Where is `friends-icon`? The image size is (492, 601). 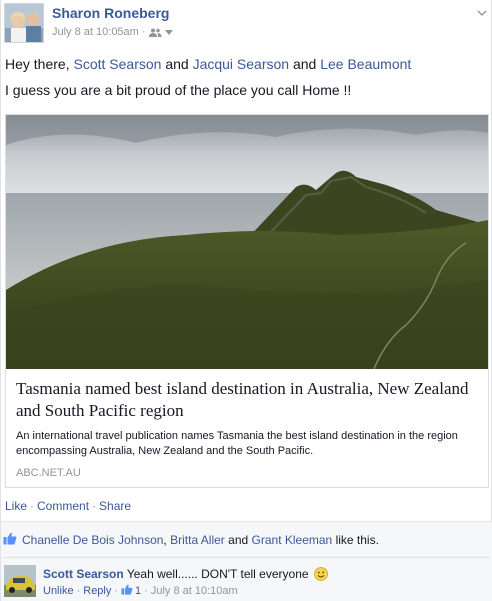 friends-icon is located at coordinates (155, 32).